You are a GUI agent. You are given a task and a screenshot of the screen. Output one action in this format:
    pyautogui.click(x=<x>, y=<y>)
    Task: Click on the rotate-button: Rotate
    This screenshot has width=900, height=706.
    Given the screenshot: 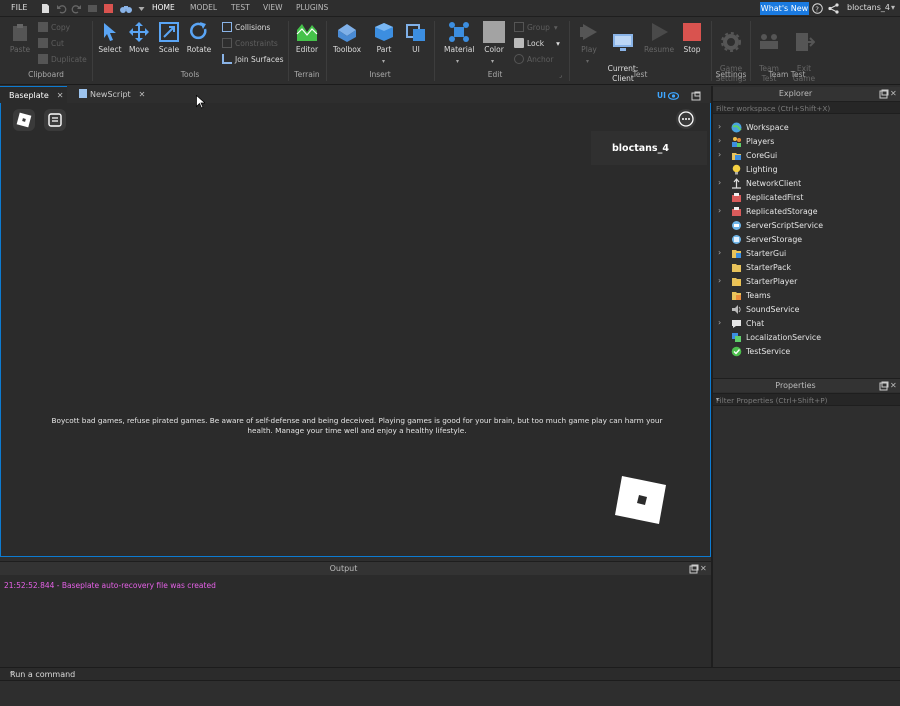 What is the action you would take?
    pyautogui.click(x=199, y=37)
    